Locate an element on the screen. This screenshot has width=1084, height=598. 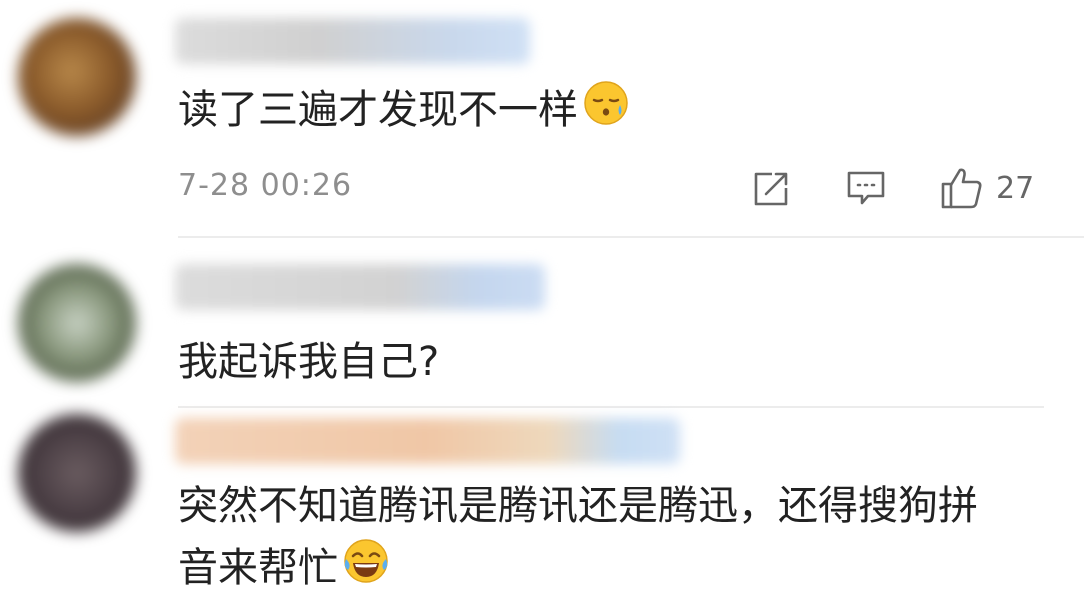
comment-timestamp: 7-28 00:26 is located at coordinates (265, 185).